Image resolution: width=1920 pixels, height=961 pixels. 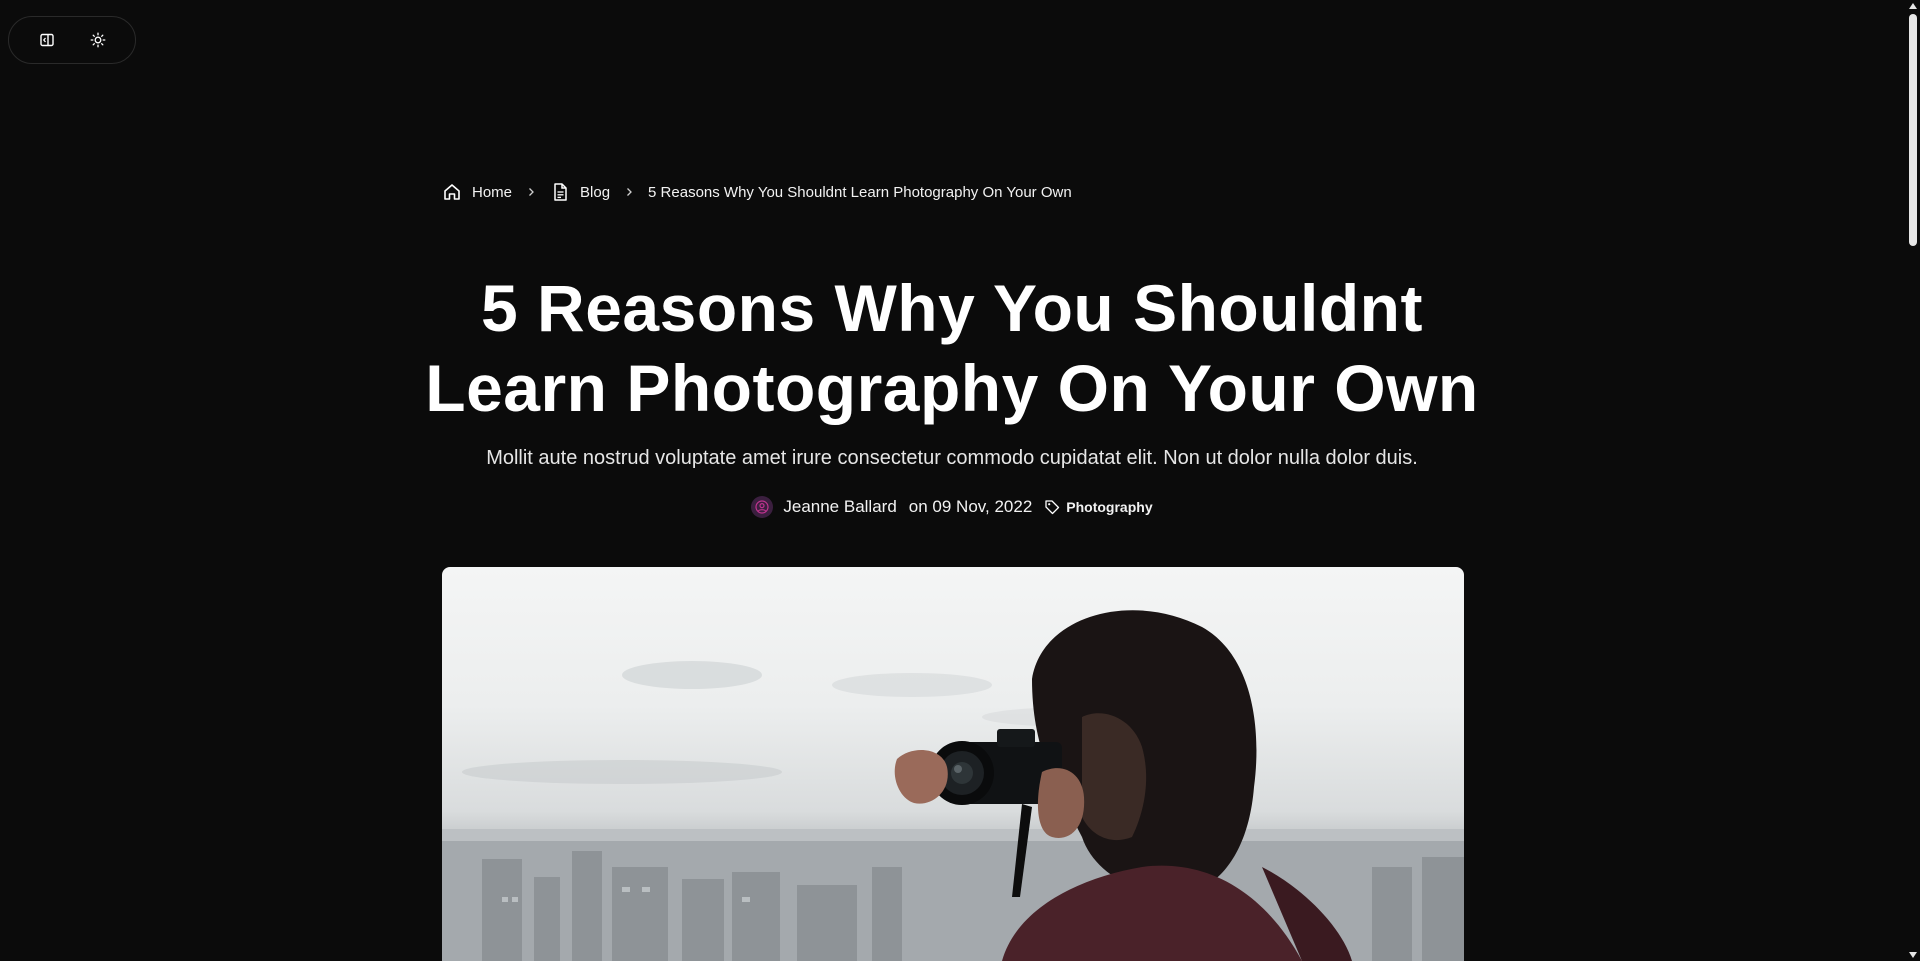 I want to click on scroll-down-arrow-icon, so click(x=1913, y=955).